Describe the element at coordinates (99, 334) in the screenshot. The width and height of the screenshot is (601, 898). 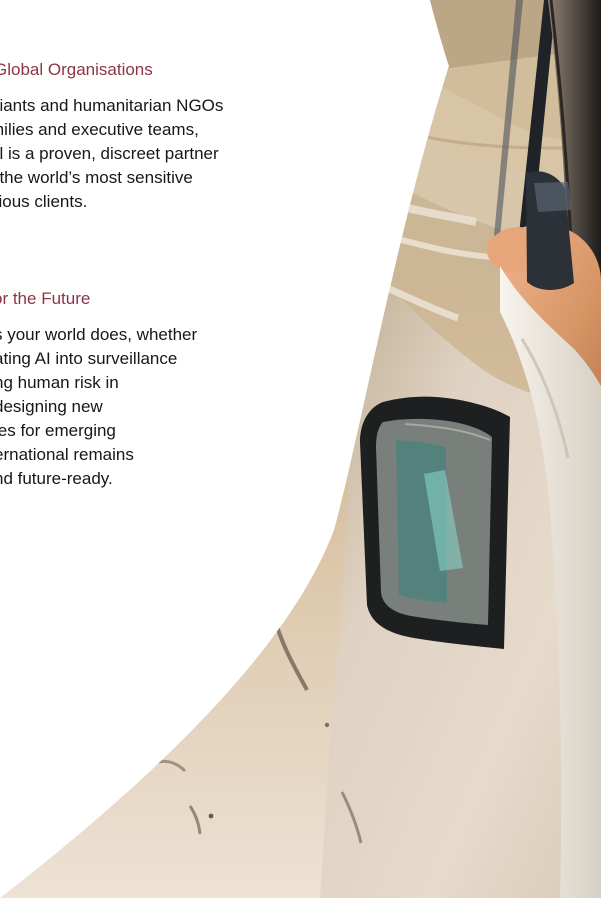
I see `section-two-body-line: s your world does, whether` at that location.